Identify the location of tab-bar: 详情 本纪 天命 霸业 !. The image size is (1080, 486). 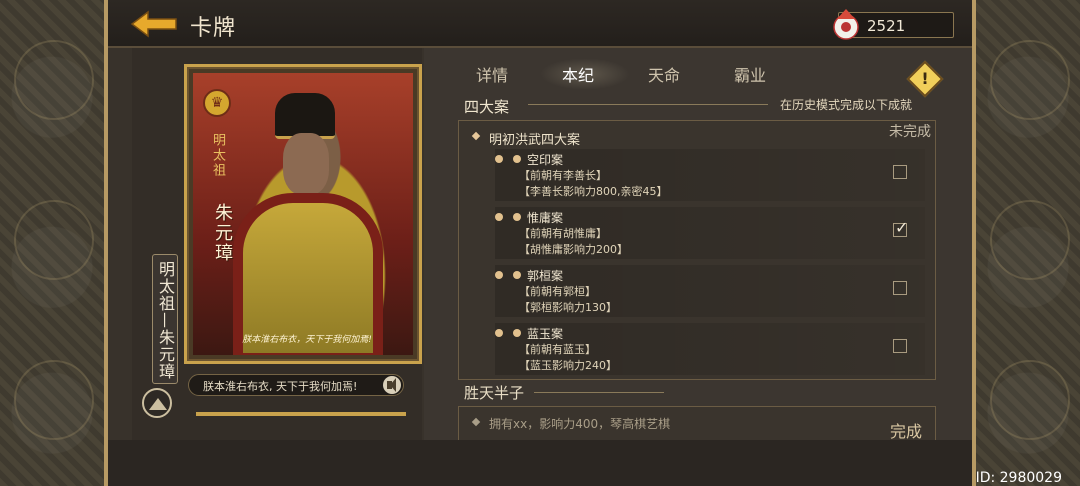
(698, 78).